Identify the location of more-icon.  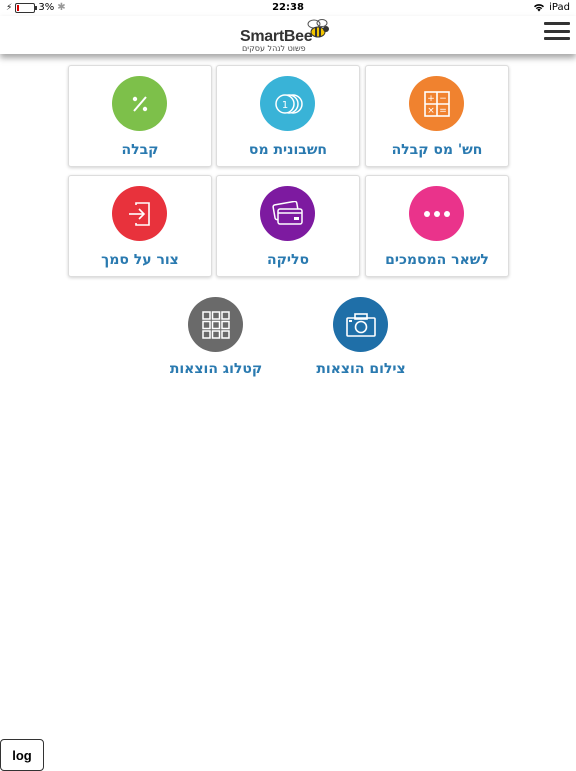
(436, 213).